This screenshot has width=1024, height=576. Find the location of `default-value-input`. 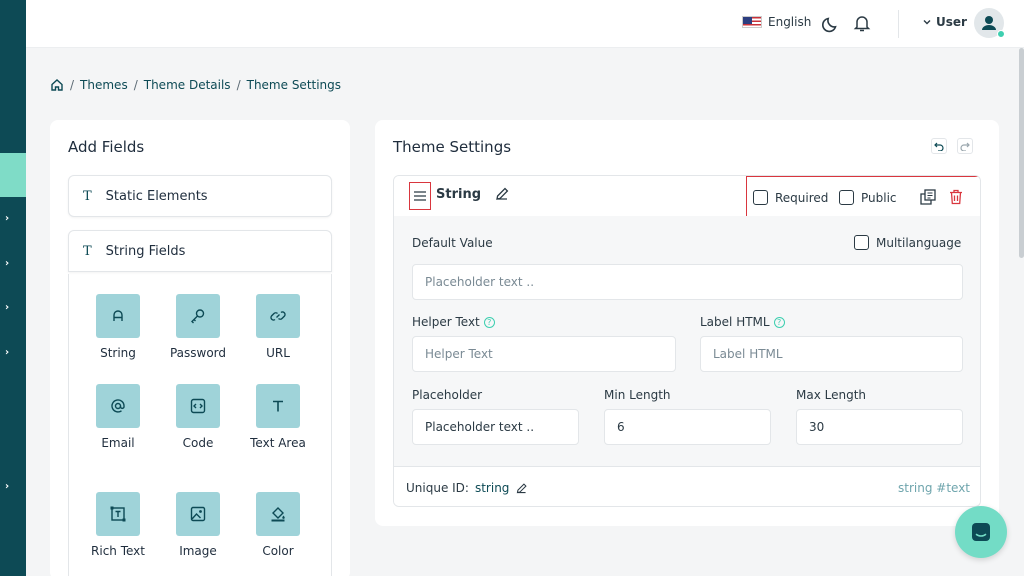

default-value-input is located at coordinates (687, 282).